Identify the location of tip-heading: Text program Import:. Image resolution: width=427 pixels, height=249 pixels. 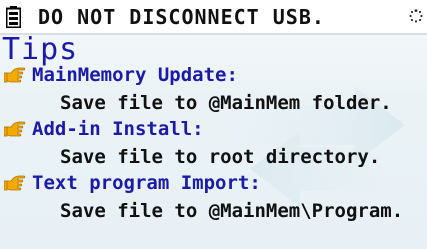
(146, 183).